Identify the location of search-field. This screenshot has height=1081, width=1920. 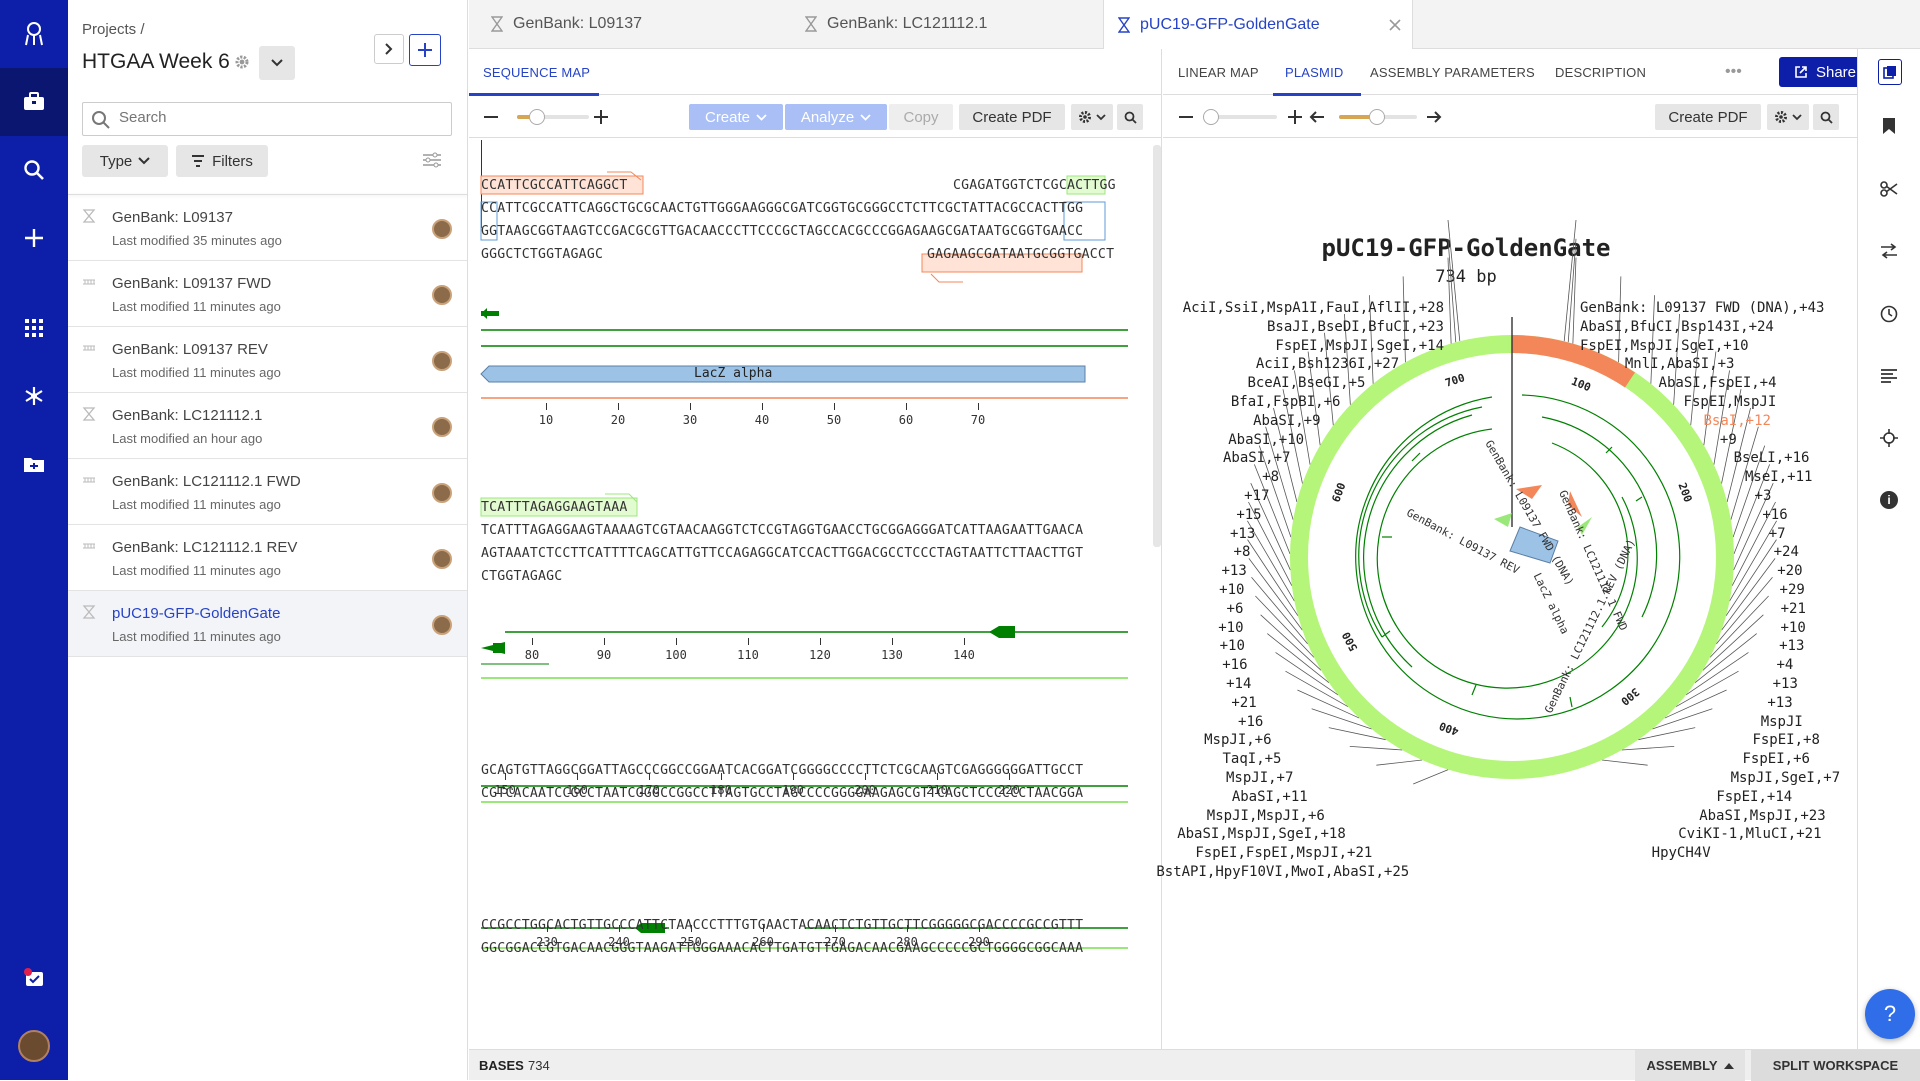
(267, 119).